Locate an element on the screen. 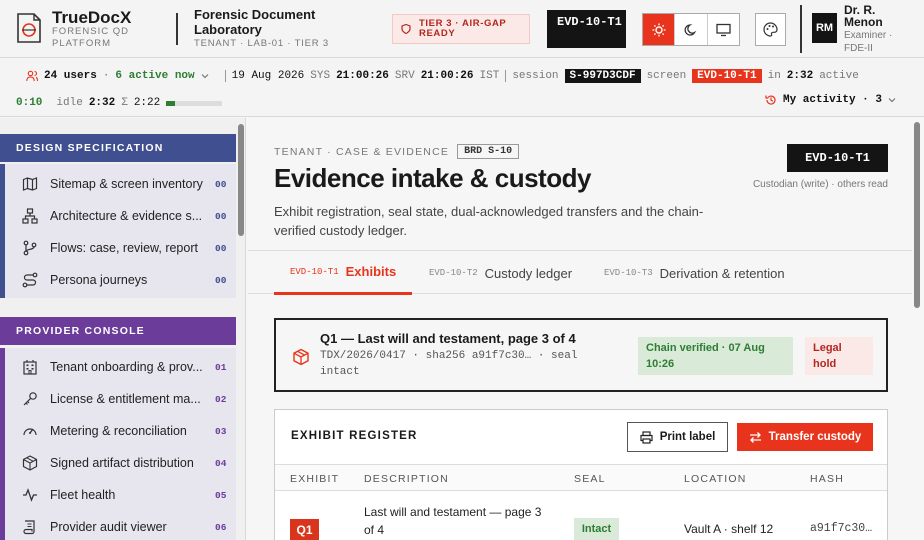 This screenshot has width=924, height=540. active-label: active is located at coordinates (839, 76).